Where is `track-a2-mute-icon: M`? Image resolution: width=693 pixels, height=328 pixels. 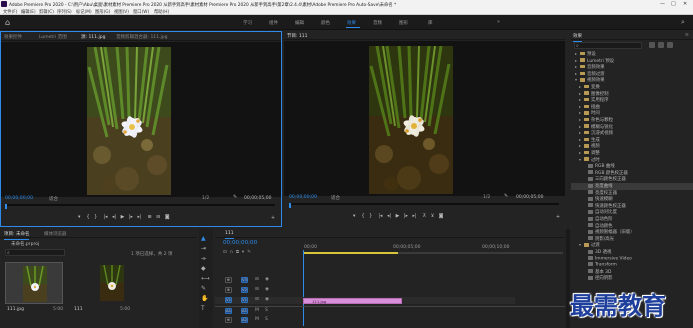 track-a2-mute-icon: M is located at coordinates (257, 319).